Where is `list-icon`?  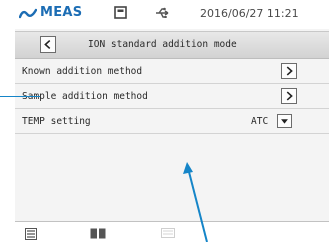 list-icon is located at coordinates (31, 234).